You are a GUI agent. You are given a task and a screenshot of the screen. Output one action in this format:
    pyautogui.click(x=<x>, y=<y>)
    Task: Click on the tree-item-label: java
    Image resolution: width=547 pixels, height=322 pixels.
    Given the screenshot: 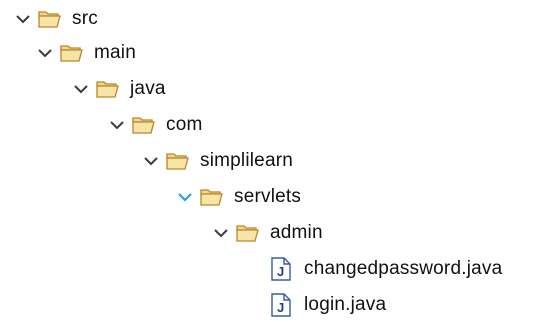 What is the action you would take?
    pyautogui.click(x=148, y=88)
    